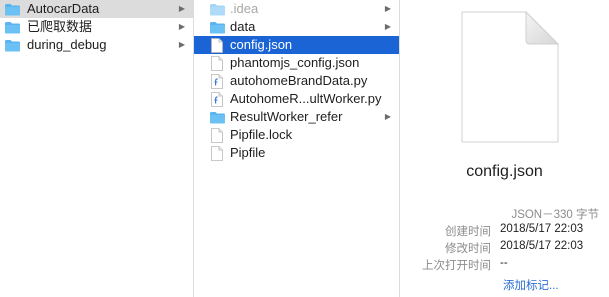  I want to click on created-value: 2018/5/17 22:03, so click(542, 229).